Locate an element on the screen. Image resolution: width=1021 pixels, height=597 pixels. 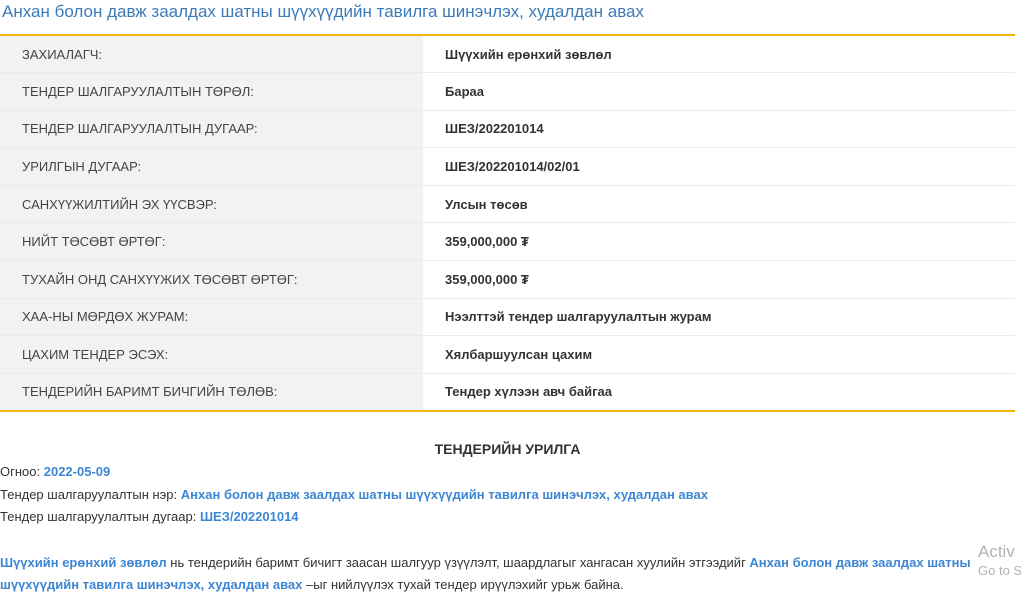
info-row: ТЕНДЕР ШАЛГАРУУЛАЛТЫН ТӨРӨЛ: Бараа is located at coordinates (507, 91).